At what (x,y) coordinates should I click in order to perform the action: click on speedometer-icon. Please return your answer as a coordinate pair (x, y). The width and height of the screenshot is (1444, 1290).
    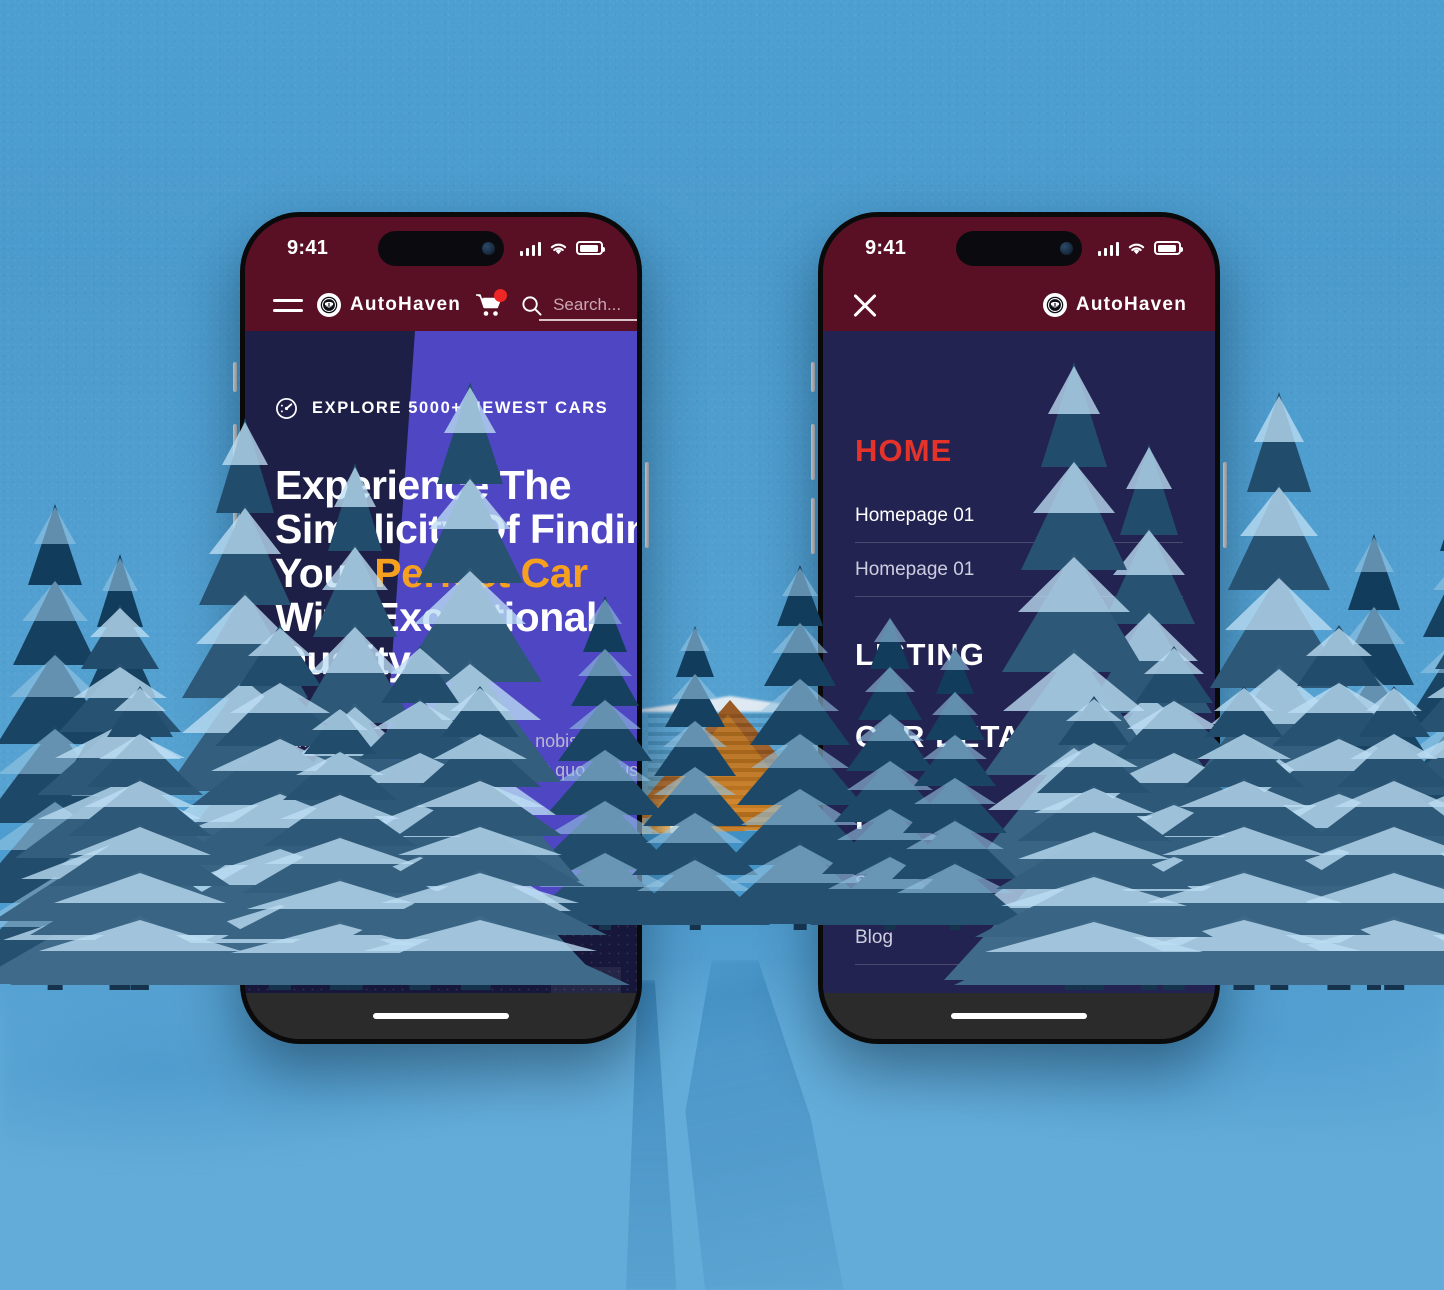
    Looking at the image, I should click on (286, 408).